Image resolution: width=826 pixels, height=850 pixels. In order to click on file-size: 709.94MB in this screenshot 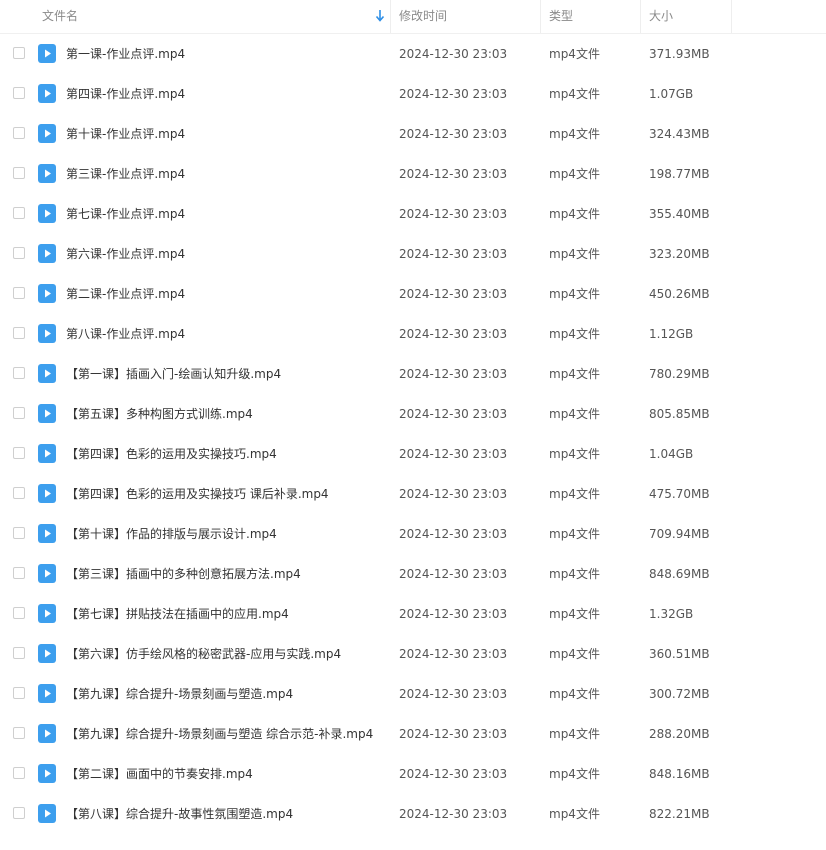, I will do `click(679, 534)`.